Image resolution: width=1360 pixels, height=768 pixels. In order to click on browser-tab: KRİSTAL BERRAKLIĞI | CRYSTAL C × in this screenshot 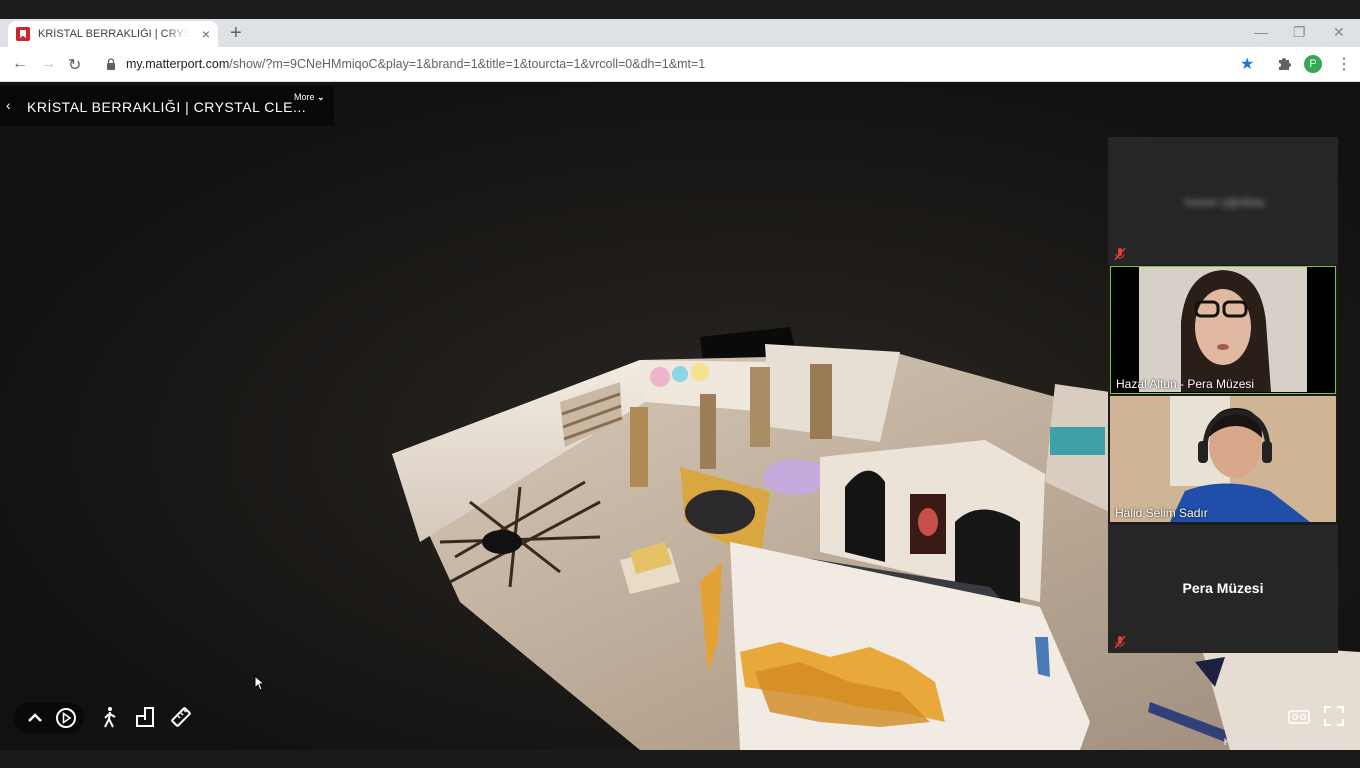, I will do `click(113, 34)`.